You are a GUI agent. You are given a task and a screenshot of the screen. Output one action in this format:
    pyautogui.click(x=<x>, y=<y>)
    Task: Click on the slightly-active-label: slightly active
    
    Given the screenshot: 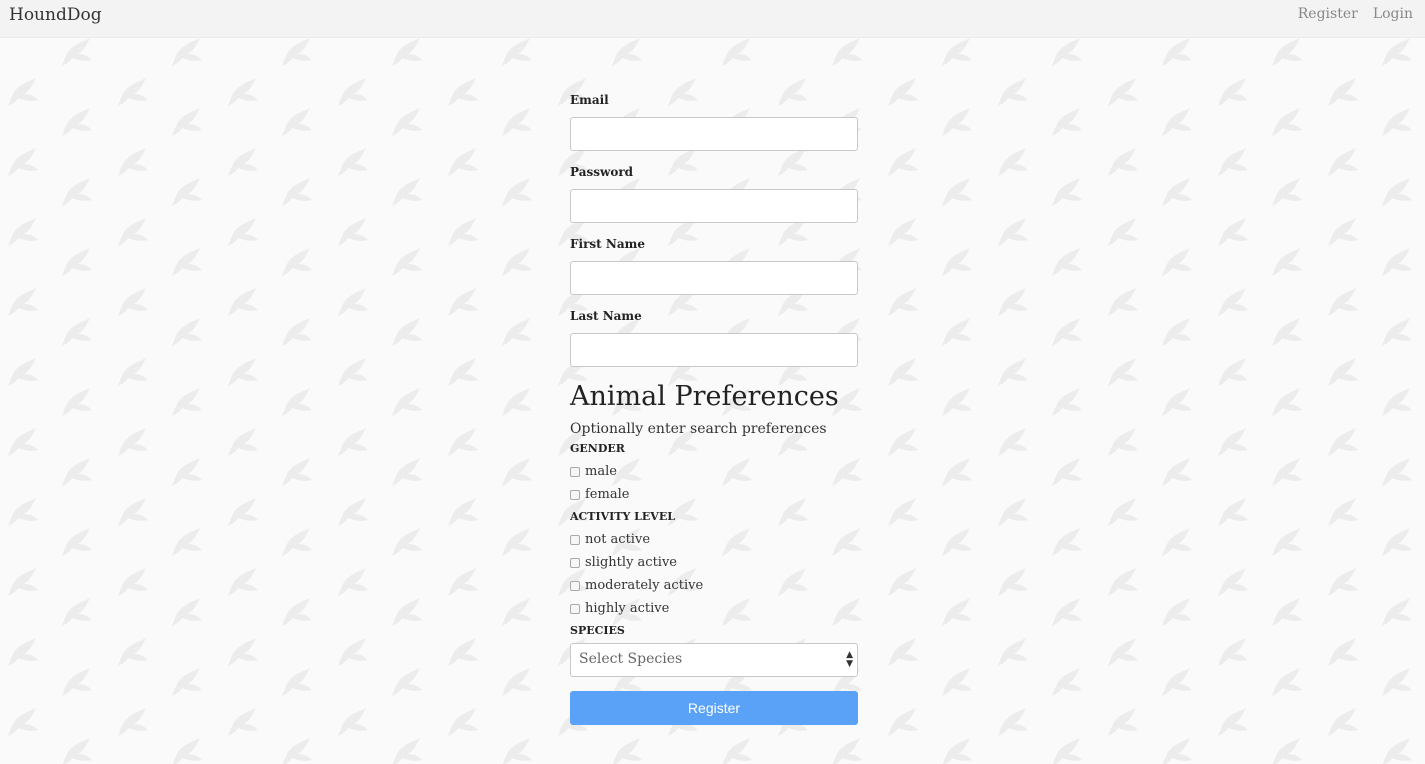 What is the action you would take?
    pyautogui.click(x=631, y=562)
    